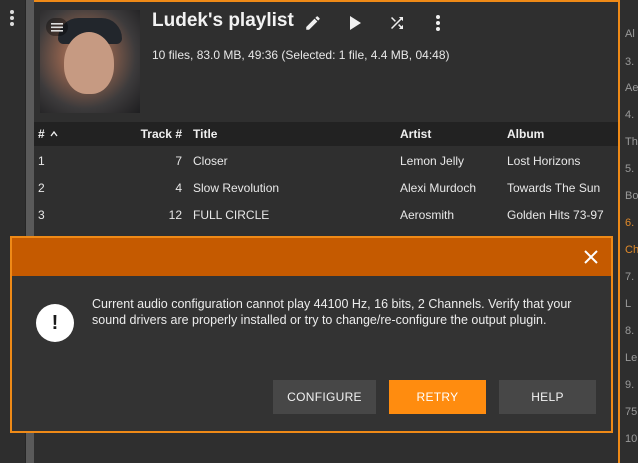 The image size is (638, 463). I want to click on dialog-header, so click(311, 257).